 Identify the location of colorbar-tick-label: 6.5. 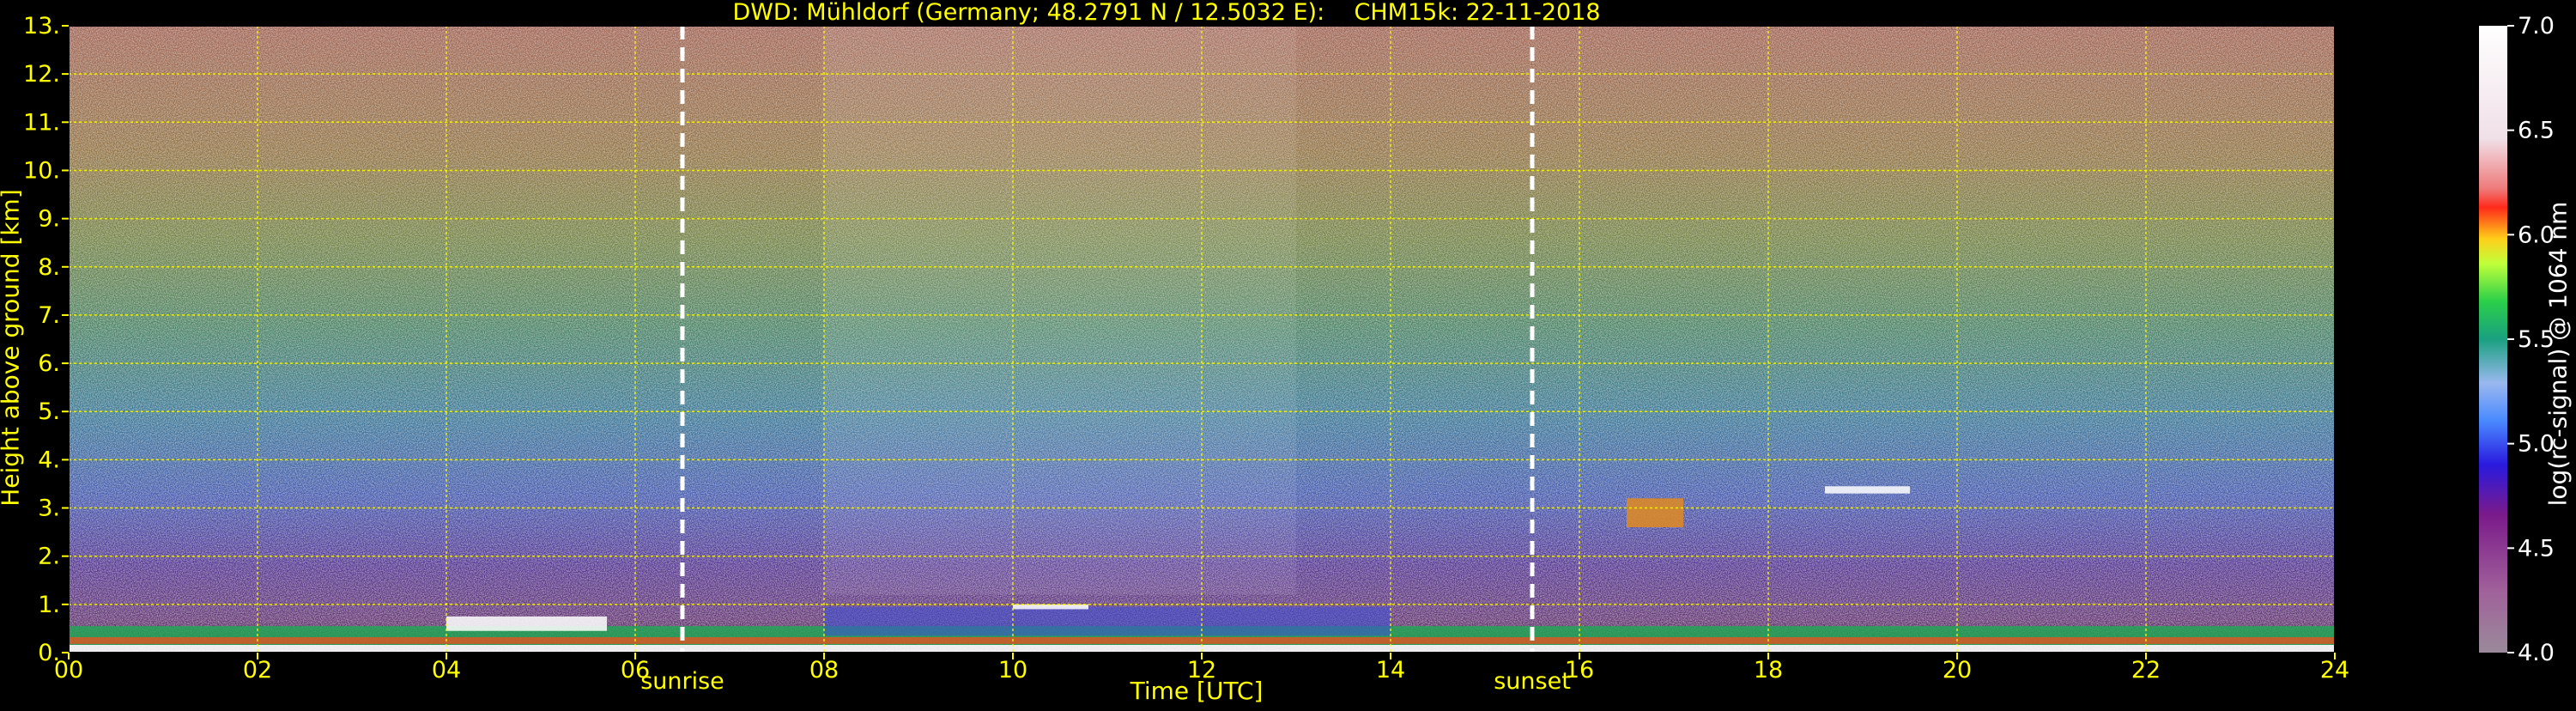
(2536, 131).